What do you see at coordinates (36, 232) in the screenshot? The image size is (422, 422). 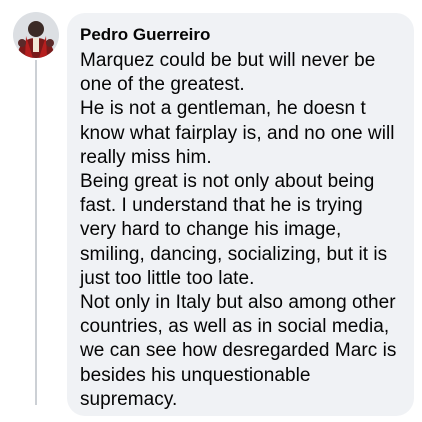 I see `thread-line` at bounding box center [36, 232].